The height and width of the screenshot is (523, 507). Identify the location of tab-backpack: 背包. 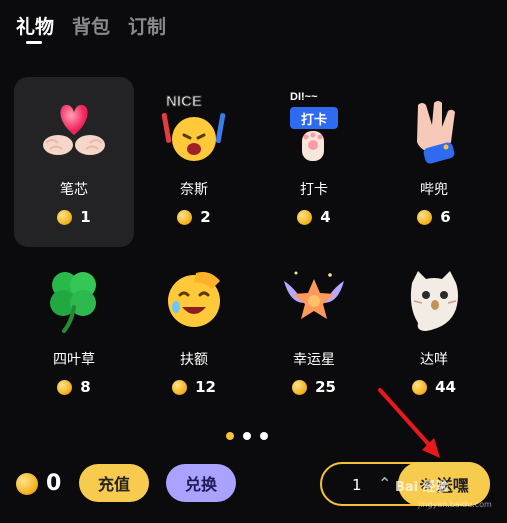
(91, 25).